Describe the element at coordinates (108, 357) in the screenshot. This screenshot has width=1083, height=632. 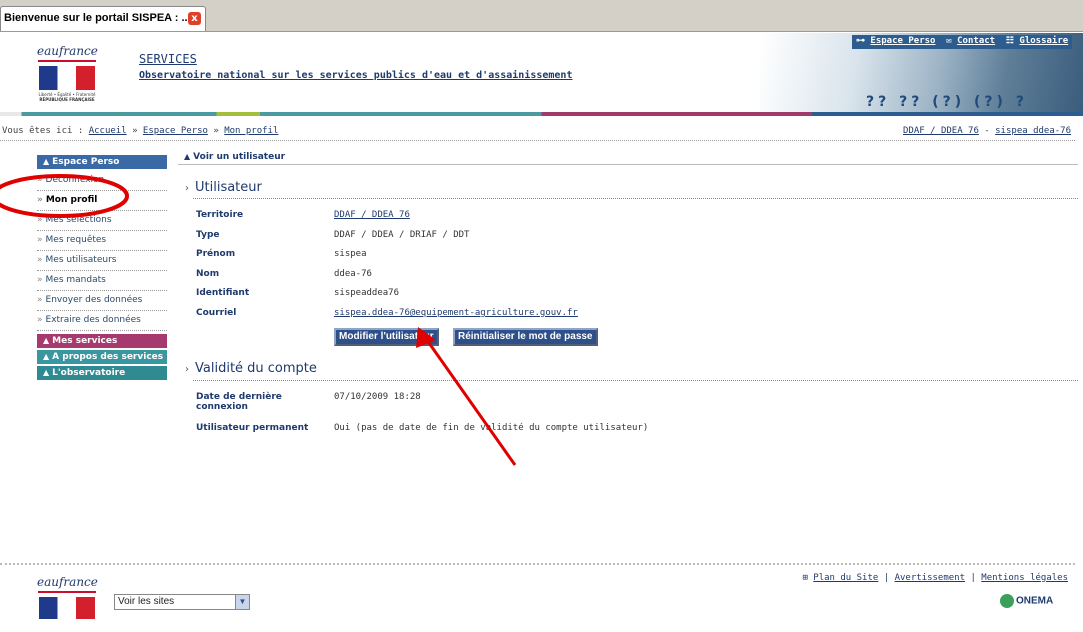
I see `sidebar-header-label: A propos des services` at that location.